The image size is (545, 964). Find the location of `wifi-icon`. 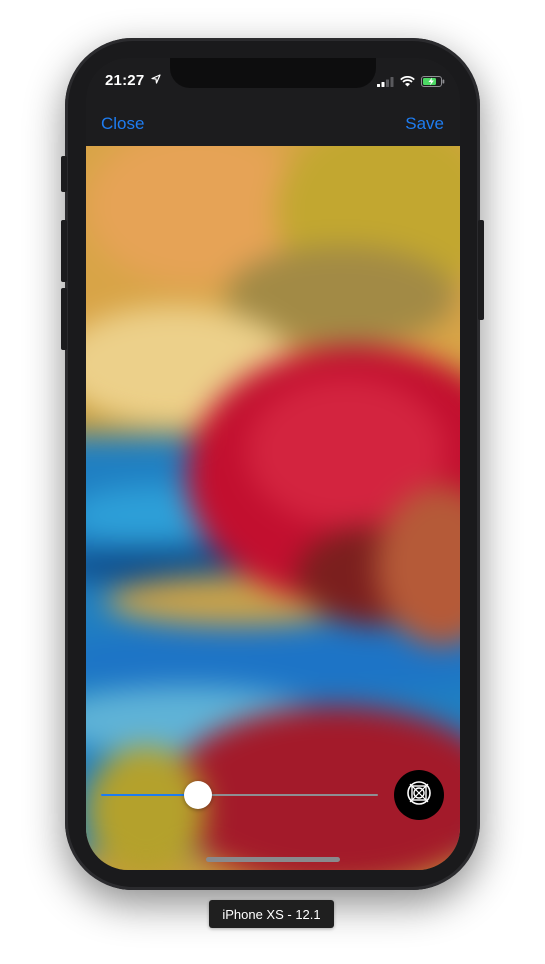

wifi-icon is located at coordinates (407, 83).